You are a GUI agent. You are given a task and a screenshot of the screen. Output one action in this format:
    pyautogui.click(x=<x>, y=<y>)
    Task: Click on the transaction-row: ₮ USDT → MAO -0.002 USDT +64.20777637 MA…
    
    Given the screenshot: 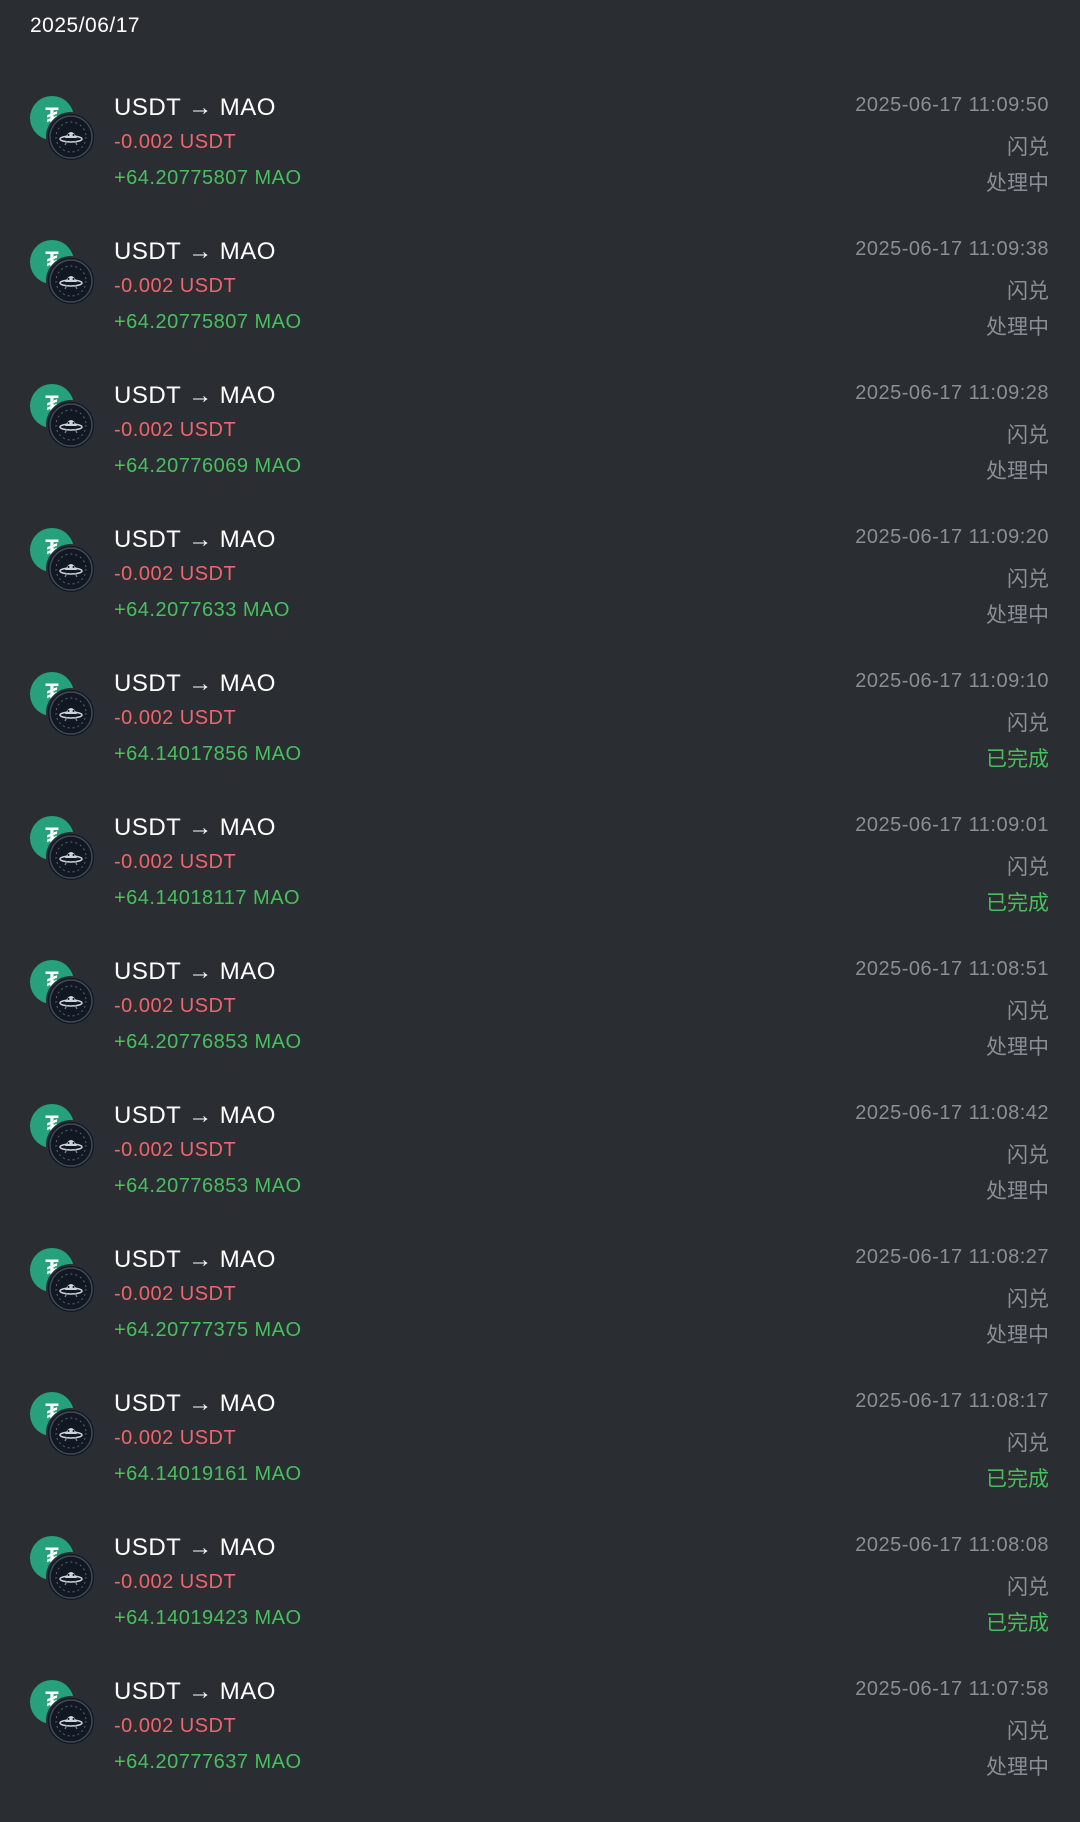 What is the action you would take?
    pyautogui.click(x=540, y=1750)
    